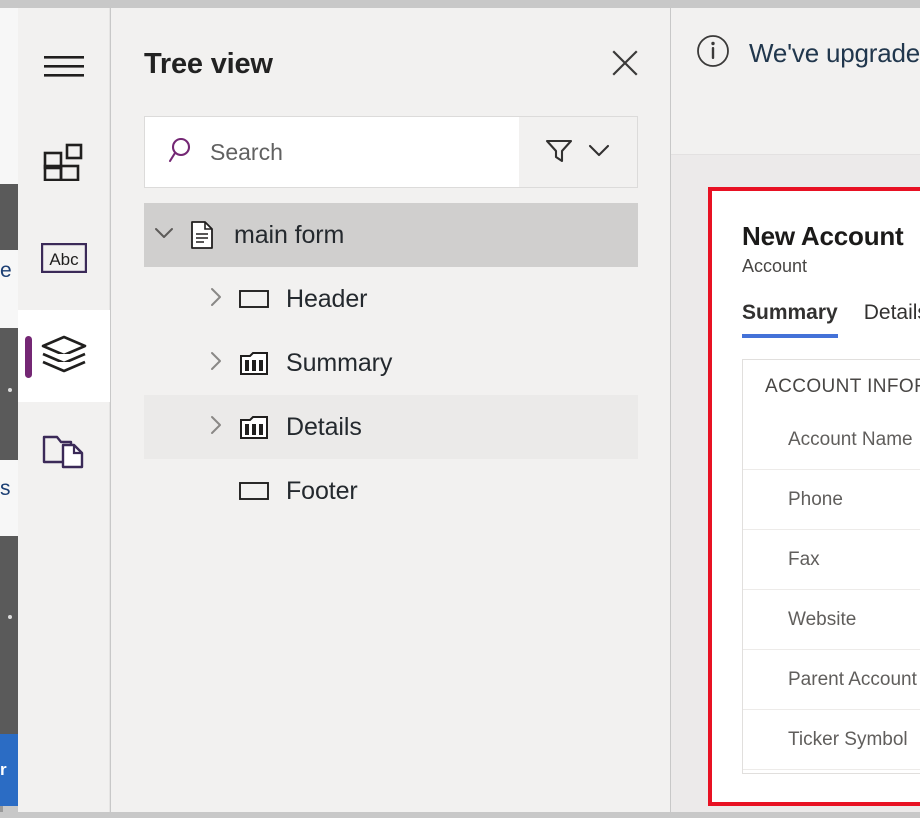 This screenshot has width=920, height=818. I want to click on filter-icon, so click(559, 152).